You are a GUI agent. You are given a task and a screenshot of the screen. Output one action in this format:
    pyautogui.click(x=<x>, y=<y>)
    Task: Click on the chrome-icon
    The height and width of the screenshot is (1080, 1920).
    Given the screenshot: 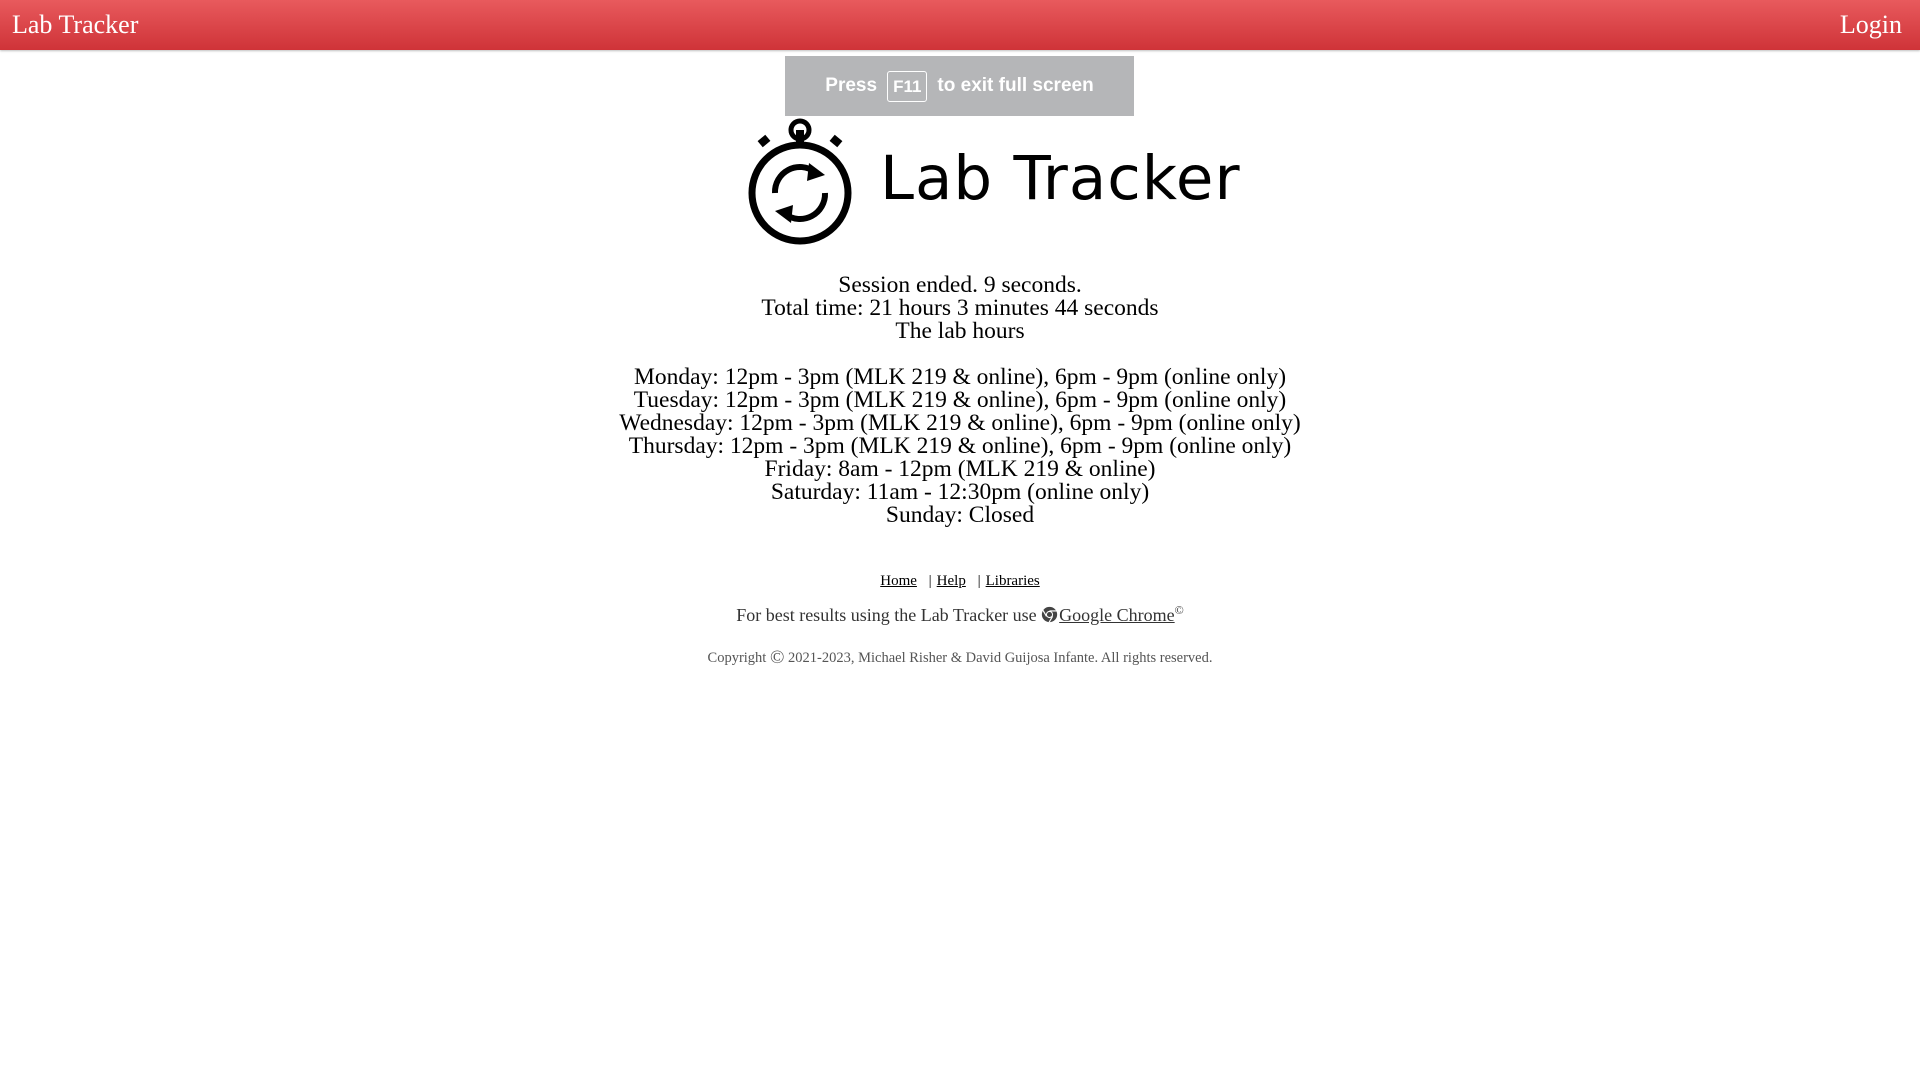 What is the action you would take?
    pyautogui.click(x=1050, y=614)
    